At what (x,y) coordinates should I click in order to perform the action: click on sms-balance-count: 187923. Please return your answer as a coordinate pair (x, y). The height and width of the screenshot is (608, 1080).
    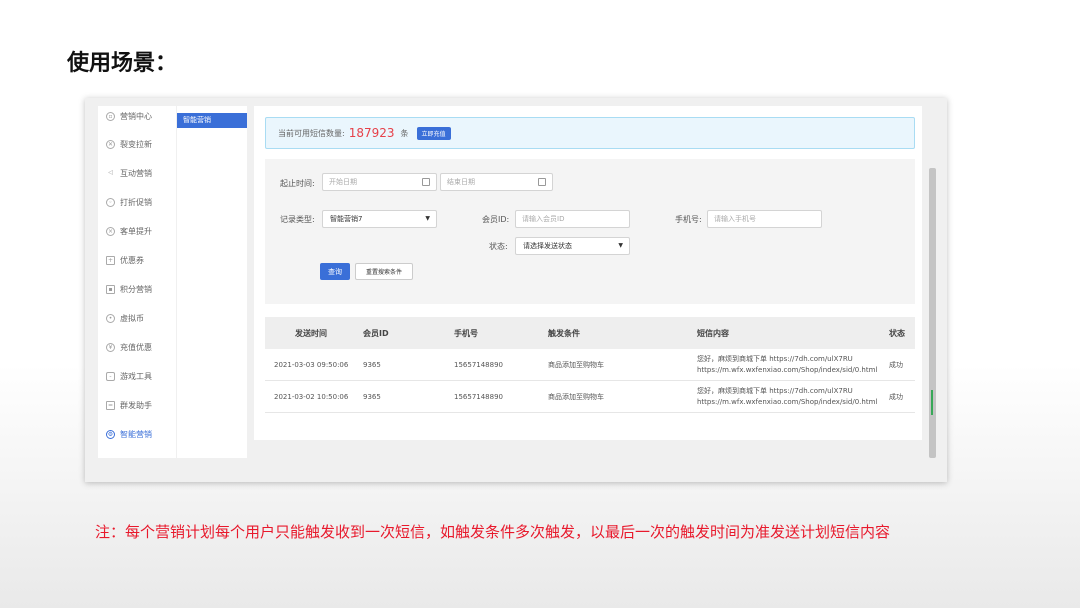
    Looking at the image, I should click on (371, 133).